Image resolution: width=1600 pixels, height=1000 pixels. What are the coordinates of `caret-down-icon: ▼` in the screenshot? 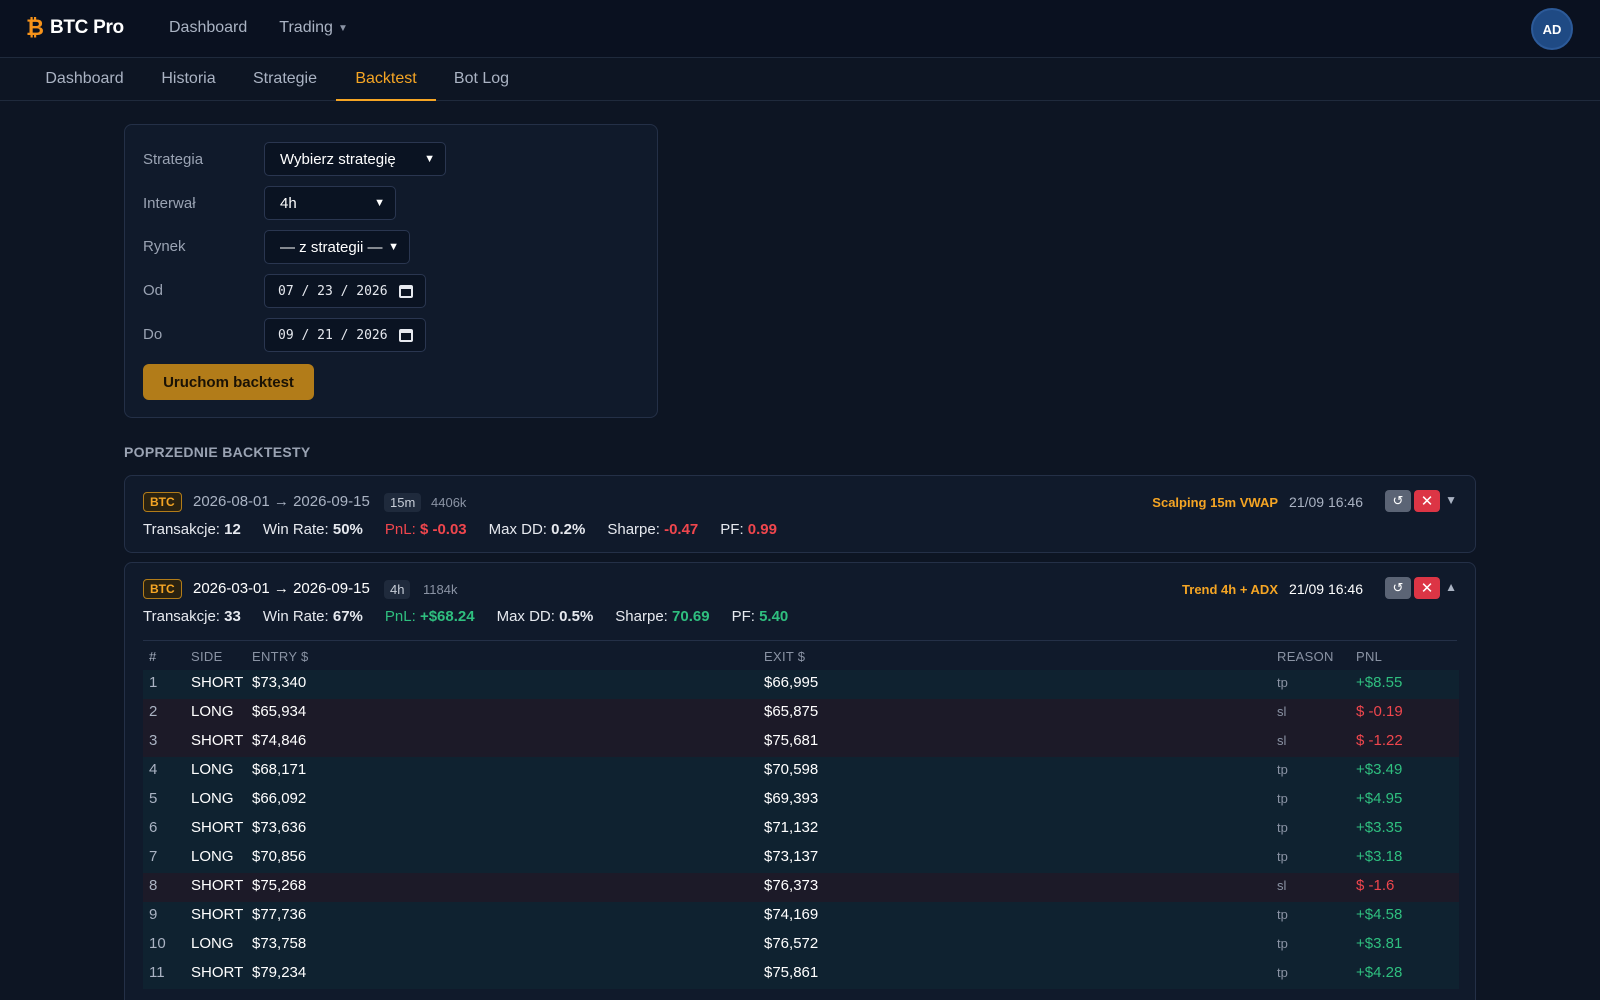 It's located at (342, 28).